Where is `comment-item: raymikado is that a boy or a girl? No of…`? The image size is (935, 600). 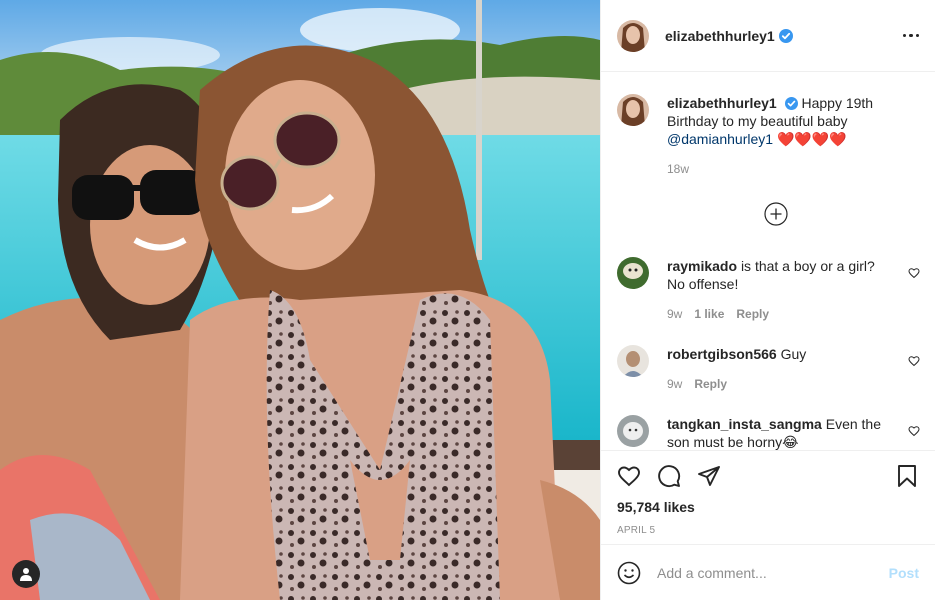
comment-item: raymikado is that a boy or a girl? No of… is located at coordinates (768, 290).